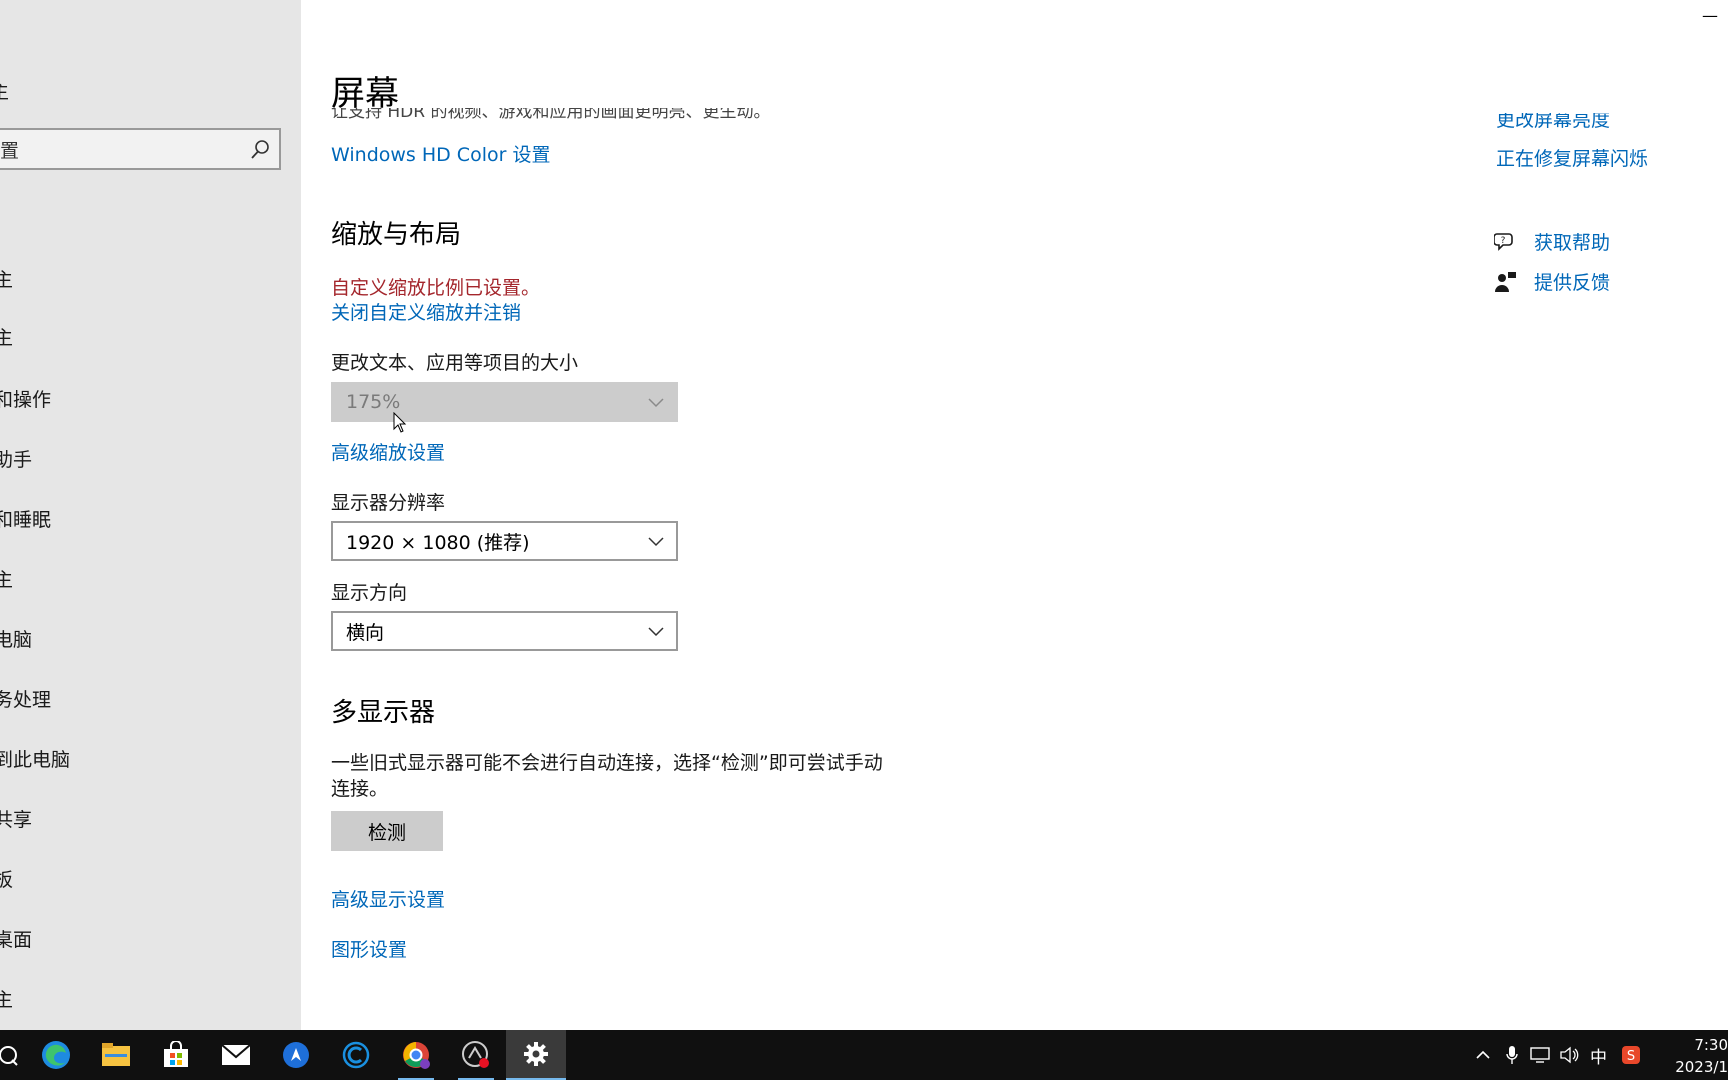  Describe the element at coordinates (388, 503) in the screenshot. I see `resolution-label: 显示器分辨率` at that location.